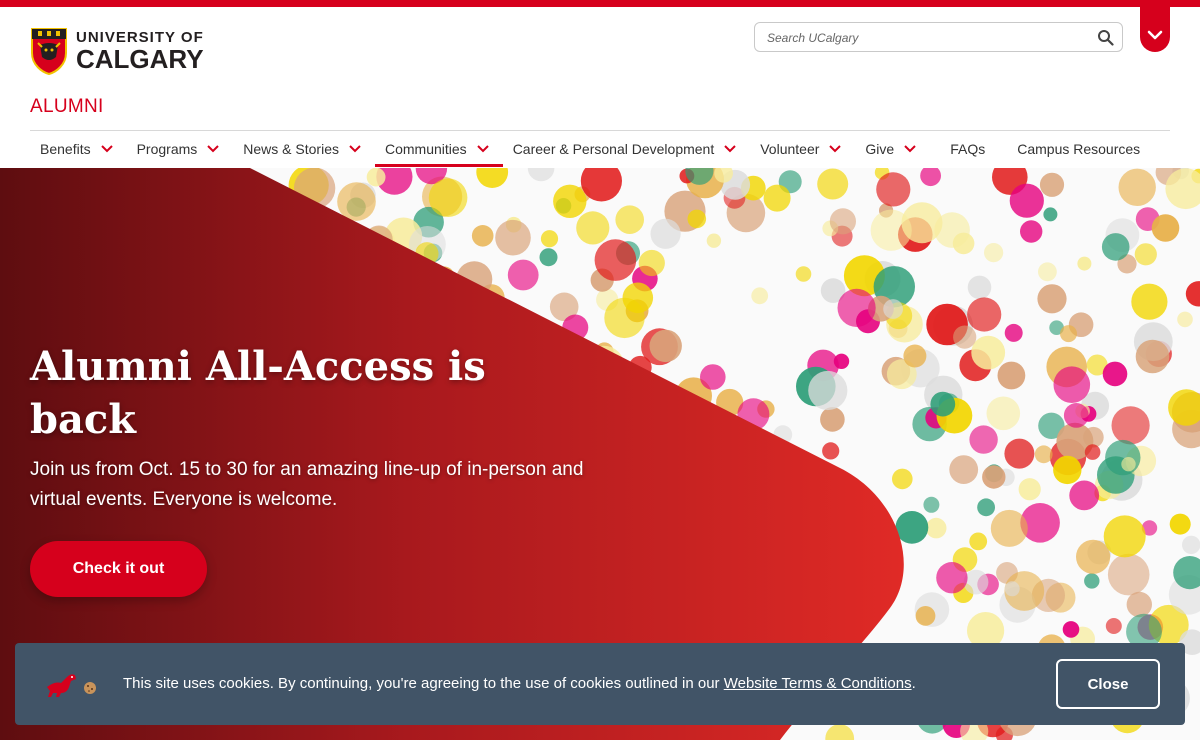 The image size is (1200, 740). Describe the element at coordinates (258, 393) in the screenshot. I see `hero-title: Alumni All-Access is back` at that location.